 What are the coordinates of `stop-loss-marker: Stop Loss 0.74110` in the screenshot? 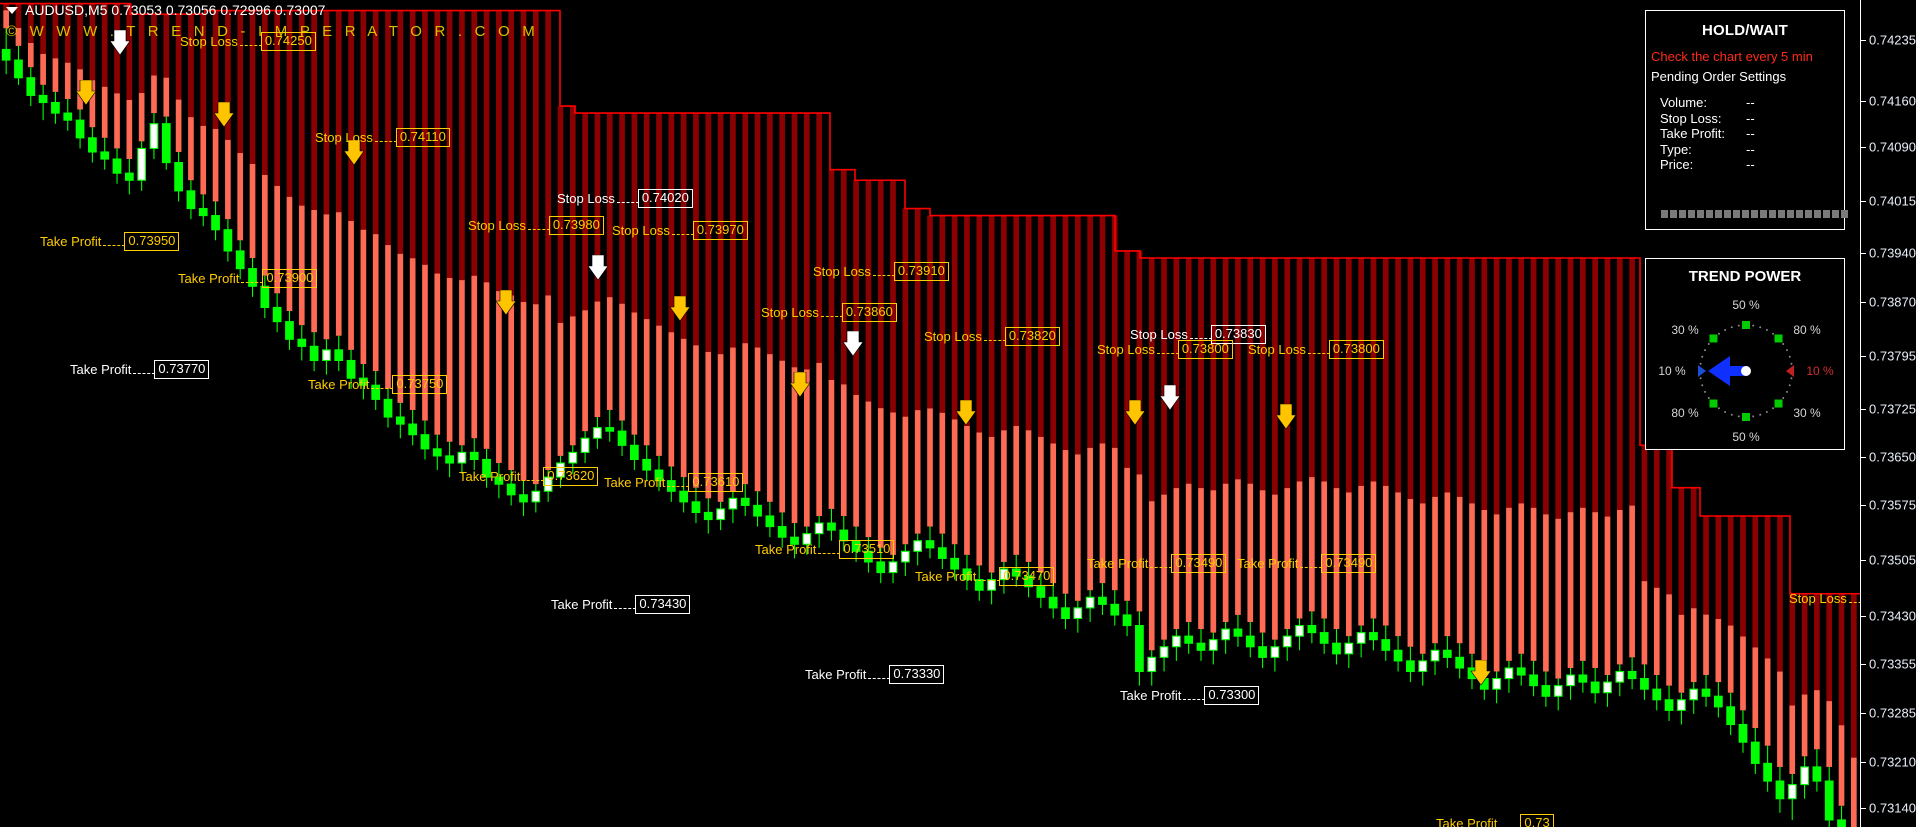 It's located at (382, 137).